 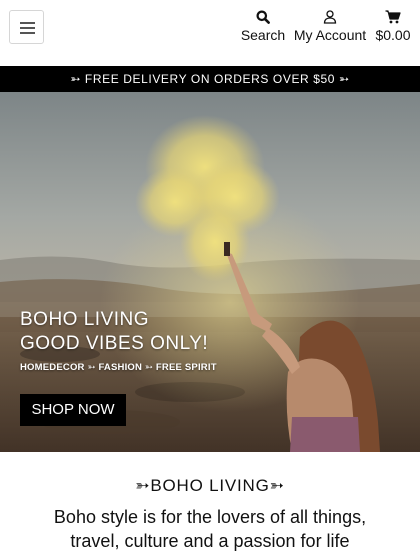 I want to click on hero-title-line-1: BOHO LIVING, so click(x=85, y=319).